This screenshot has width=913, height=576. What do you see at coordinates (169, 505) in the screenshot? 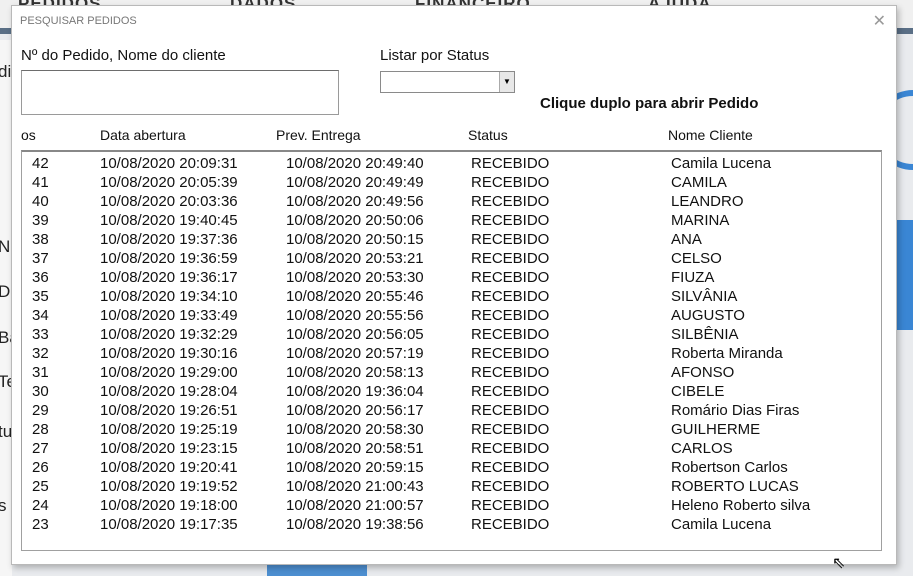
I see `cell-data-abertura: 10/08/2020 19:18:00` at bounding box center [169, 505].